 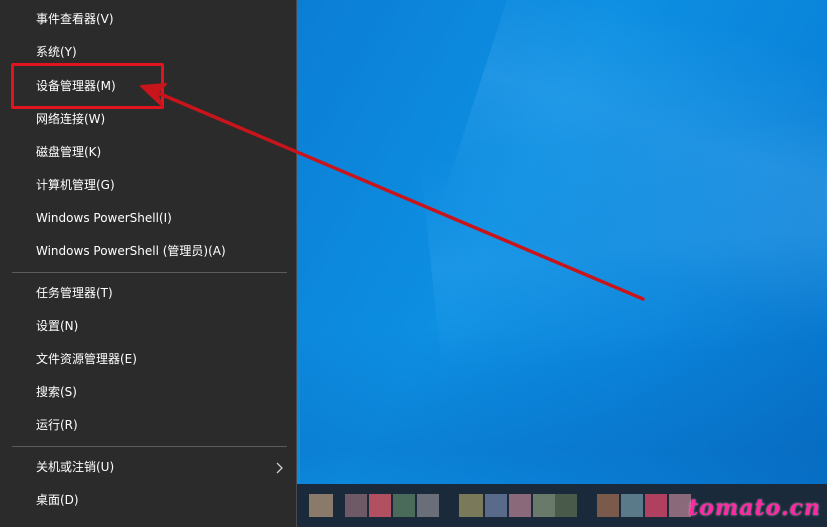 I want to click on menu-item-label: Windows PowerShell (管理员)(A), so click(x=131, y=251).